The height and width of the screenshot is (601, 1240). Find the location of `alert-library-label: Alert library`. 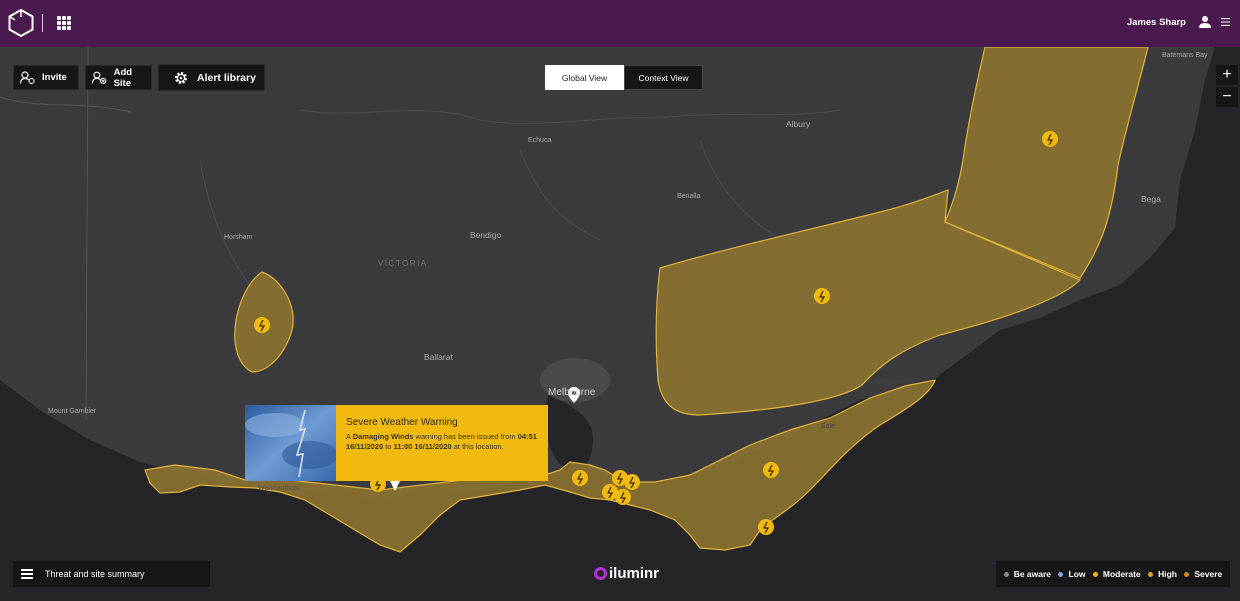

alert-library-label: Alert library is located at coordinates (226, 77).